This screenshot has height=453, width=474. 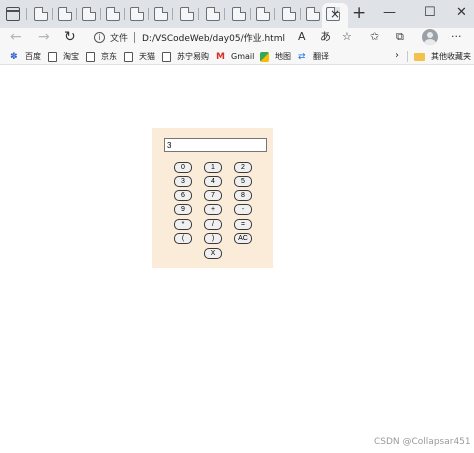 What do you see at coordinates (70, 37) in the screenshot?
I see `reload-button: ↻` at bounding box center [70, 37].